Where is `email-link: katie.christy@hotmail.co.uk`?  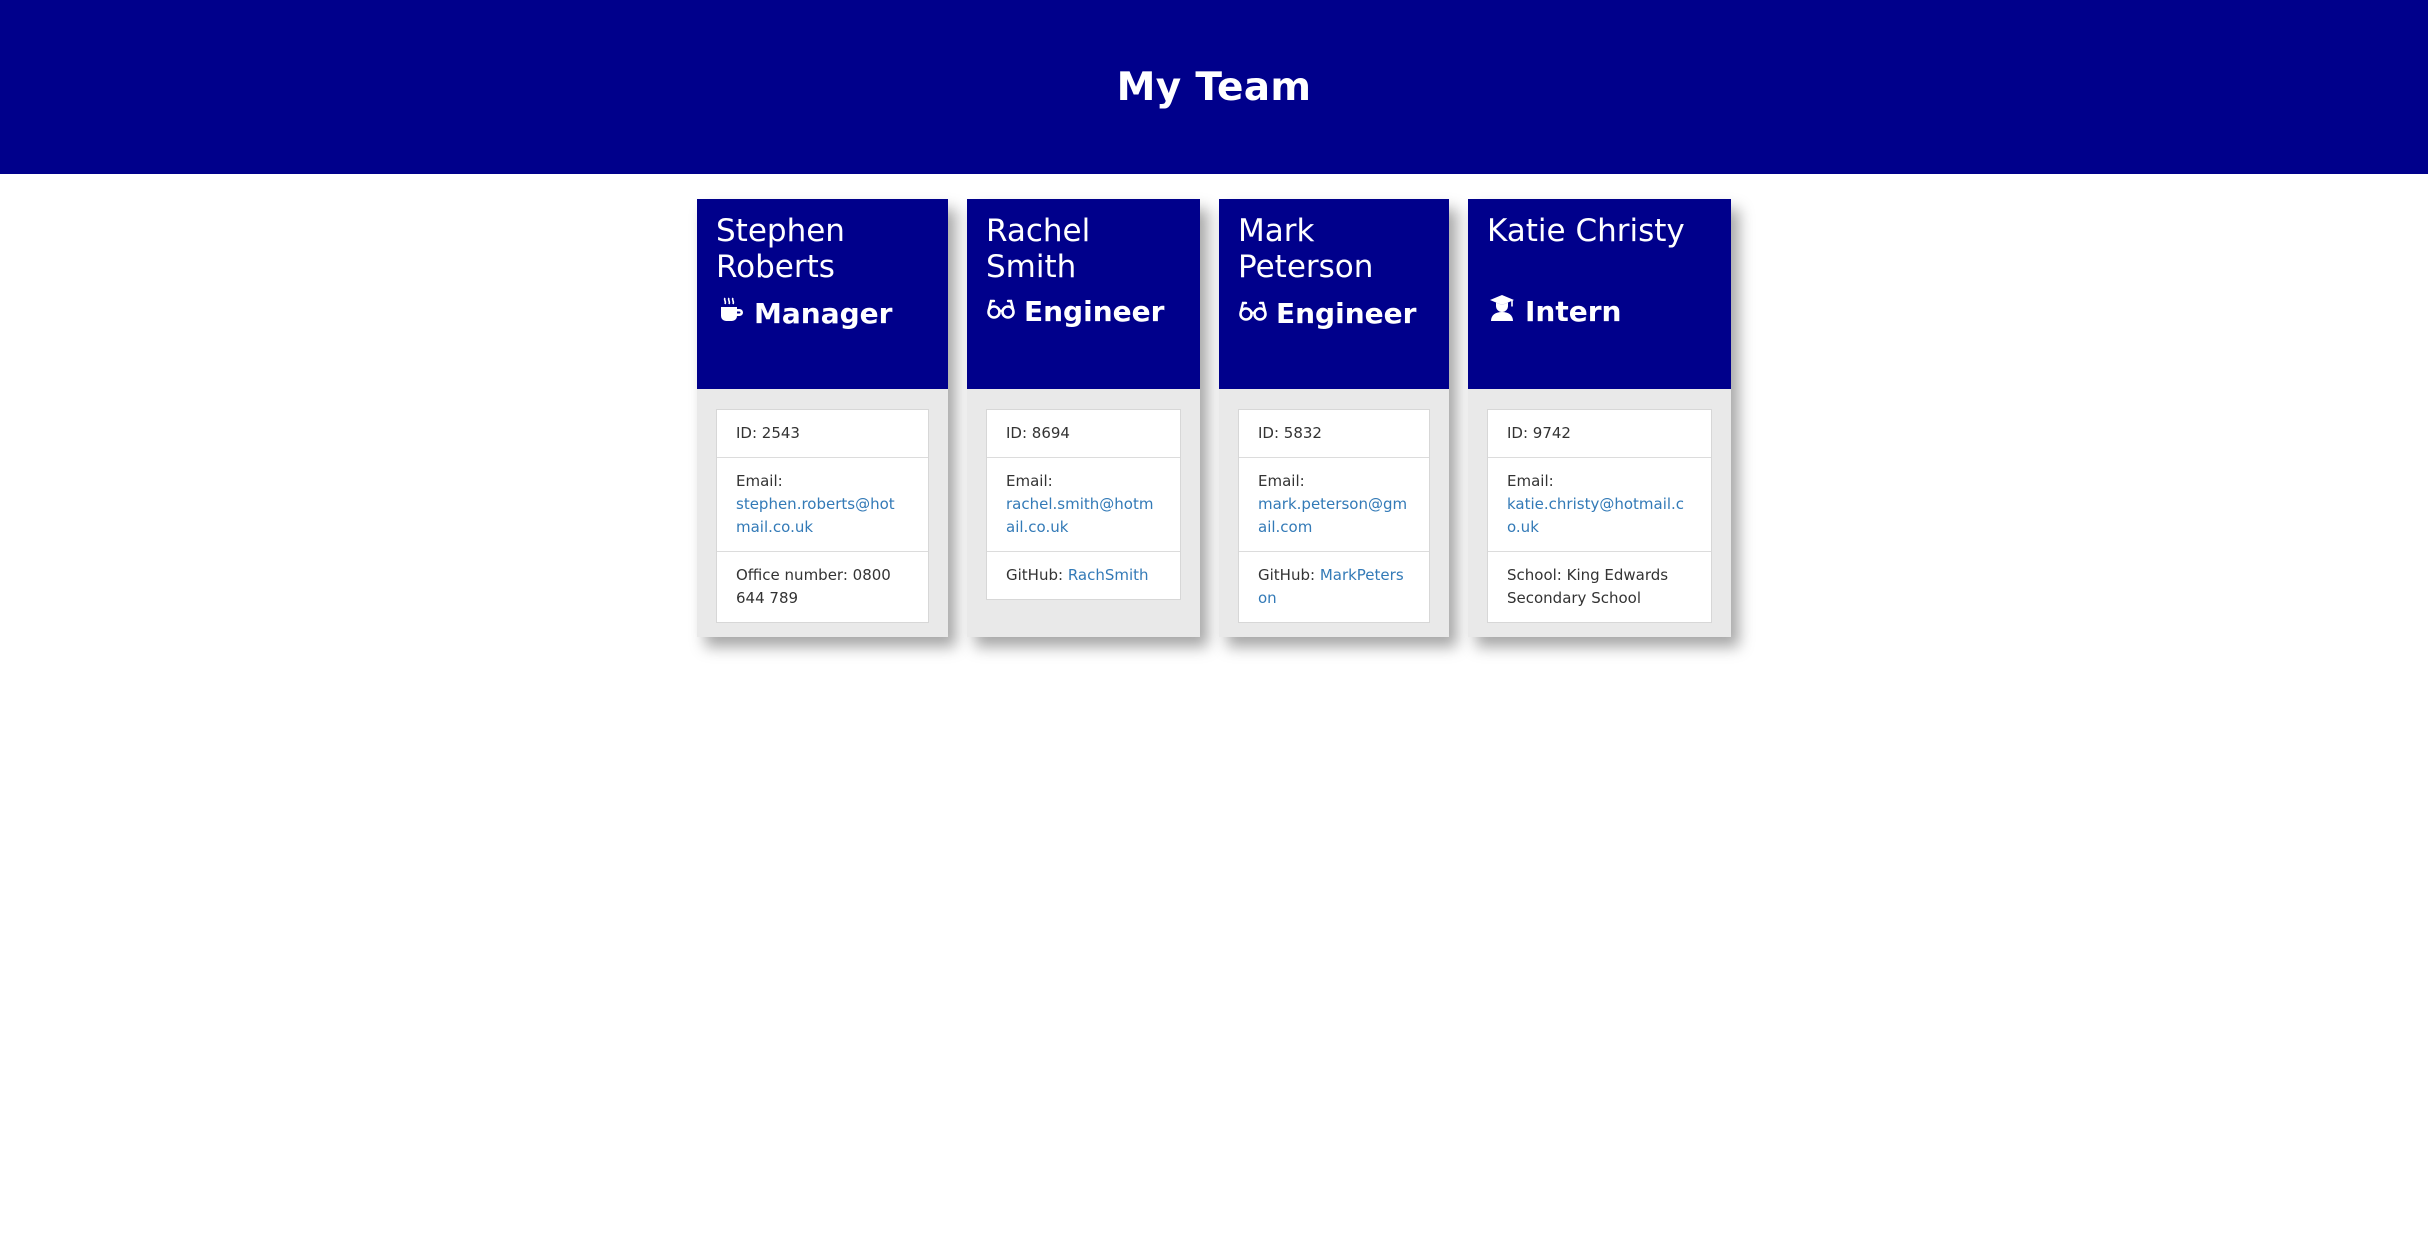
email-link: katie.christy@hotmail.co.uk is located at coordinates (1595, 515).